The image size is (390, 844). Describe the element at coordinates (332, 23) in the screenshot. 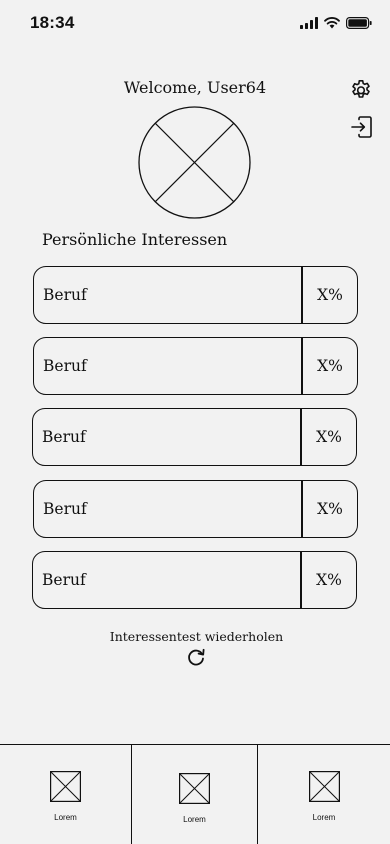

I see `wifi-icon` at that location.